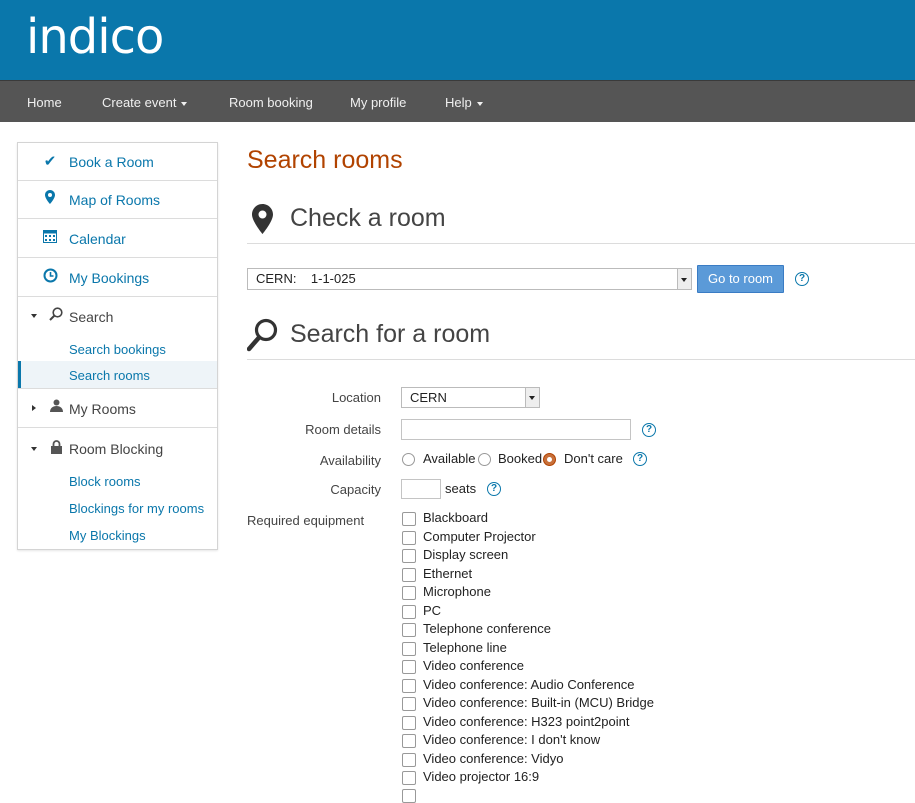  What do you see at coordinates (325, 160) in the screenshot?
I see `page-title: Search rooms` at bounding box center [325, 160].